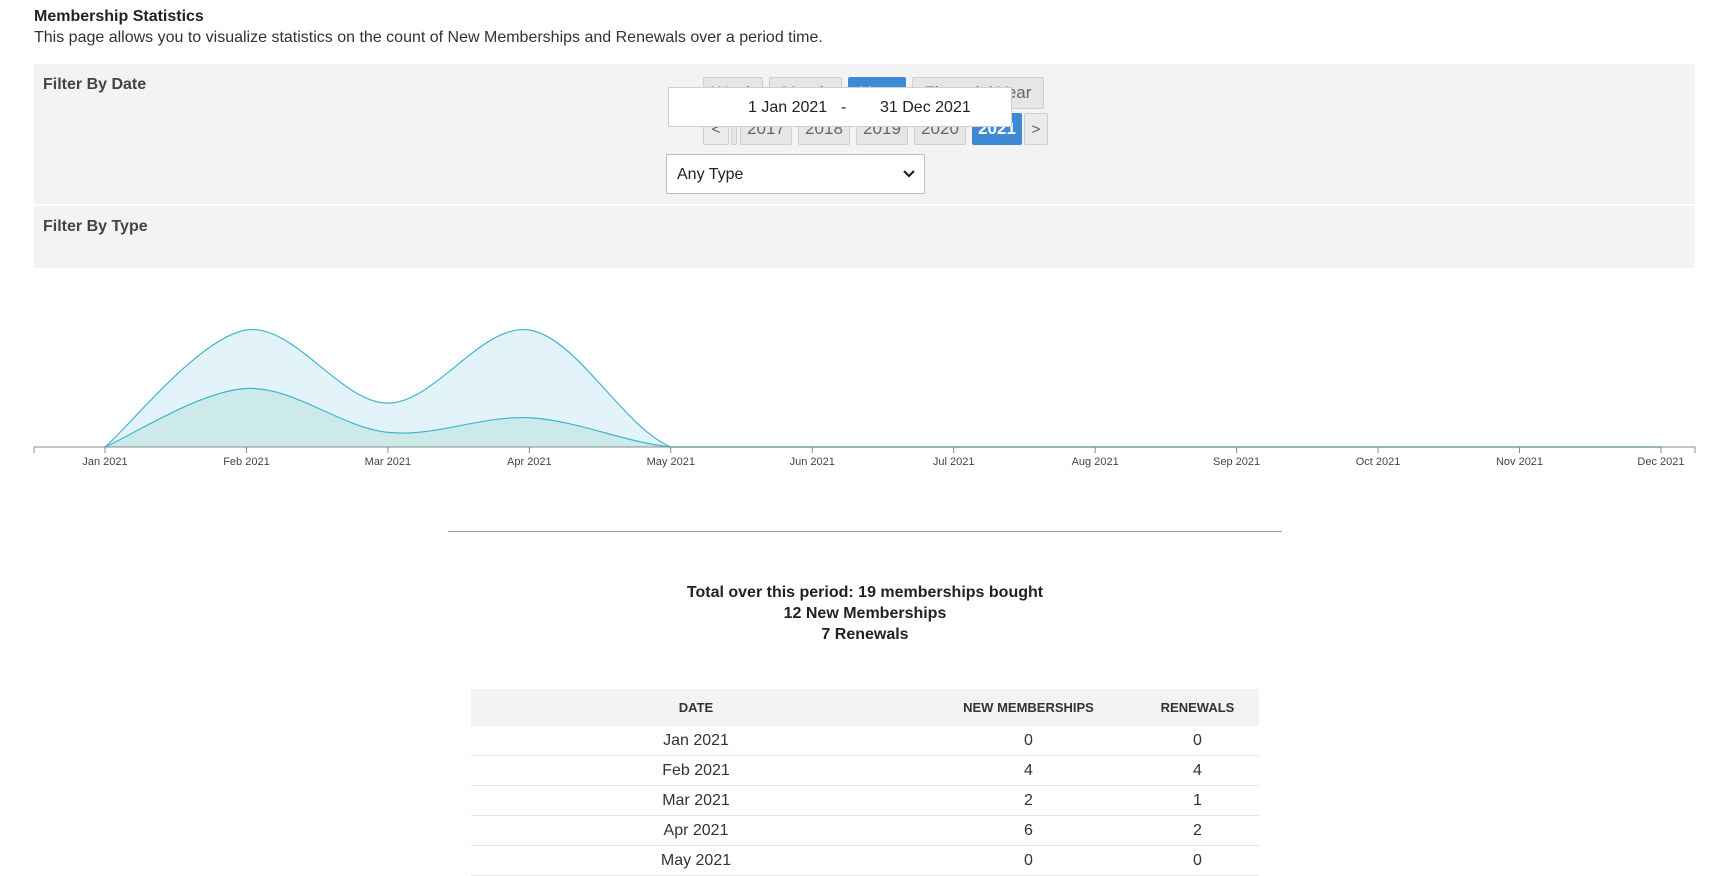  Describe the element at coordinates (865, 634) in the screenshot. I see `summary-renewals-line: 7 Renewals` at that location.